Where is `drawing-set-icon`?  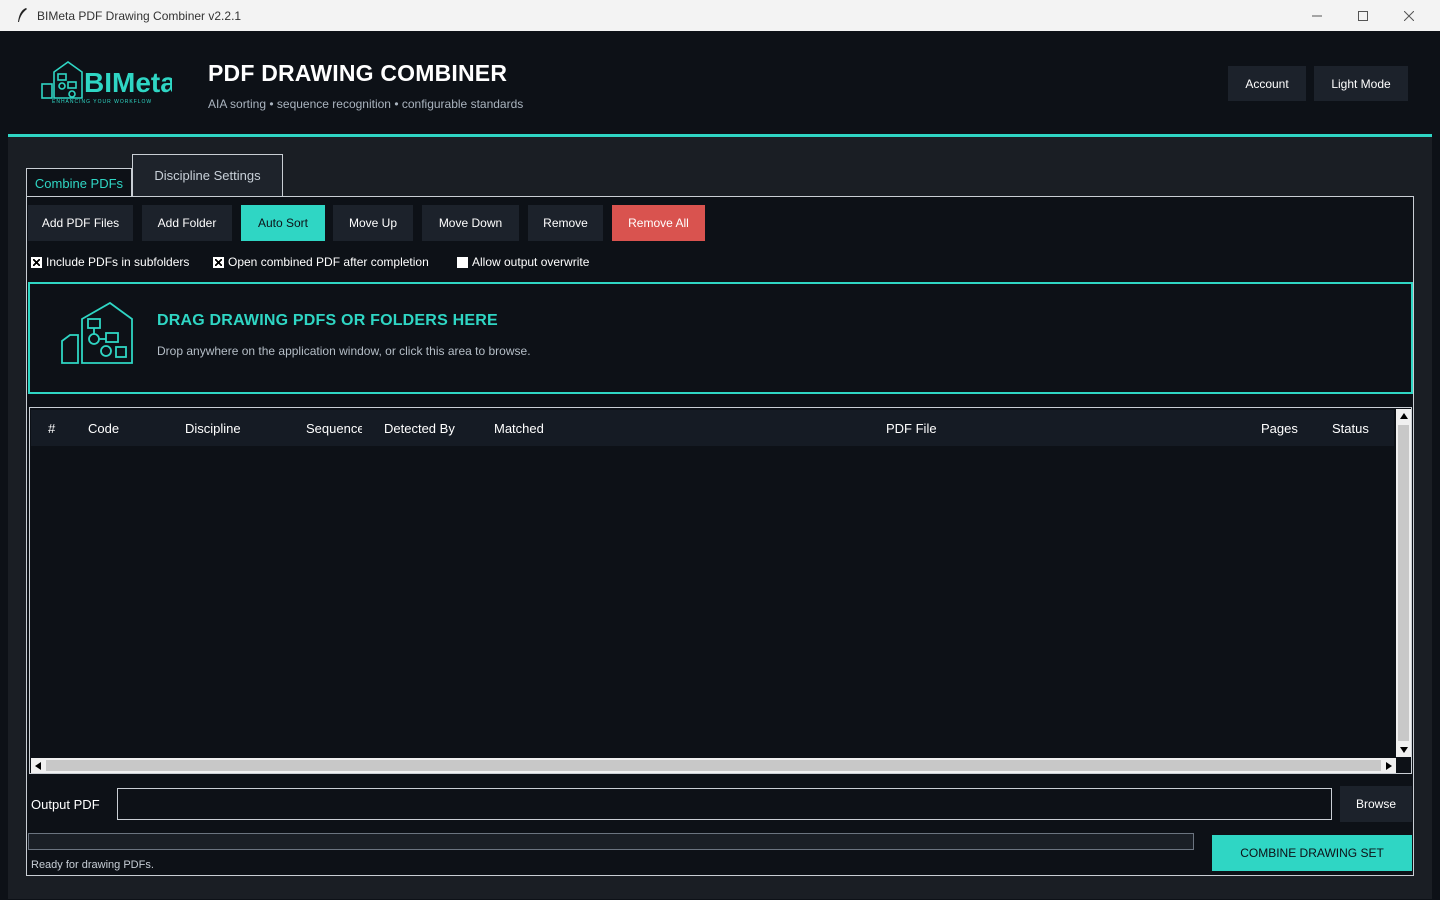 drawing-set-icon is located at coordinates (97, 337).